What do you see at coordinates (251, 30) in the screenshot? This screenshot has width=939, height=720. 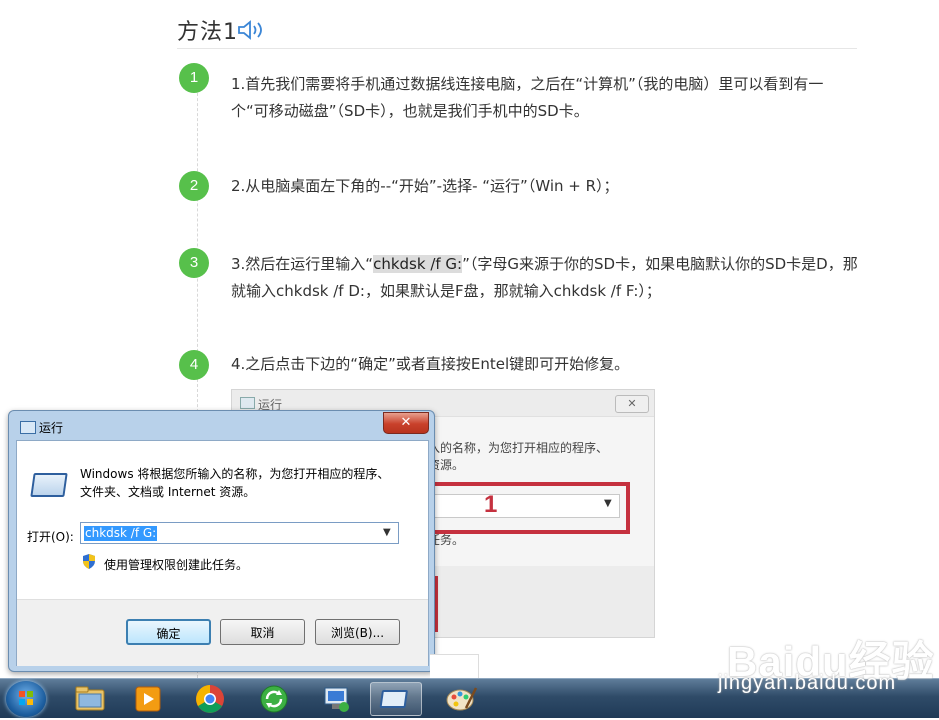 I see `speaker-icon` at bounding box center [251, 30].